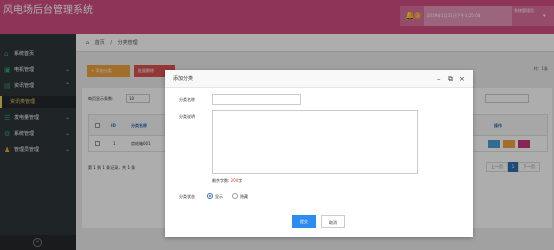 The height and width of the screenshot is (250, 554). I want to click on category-description-textarea, so click(315, 142).